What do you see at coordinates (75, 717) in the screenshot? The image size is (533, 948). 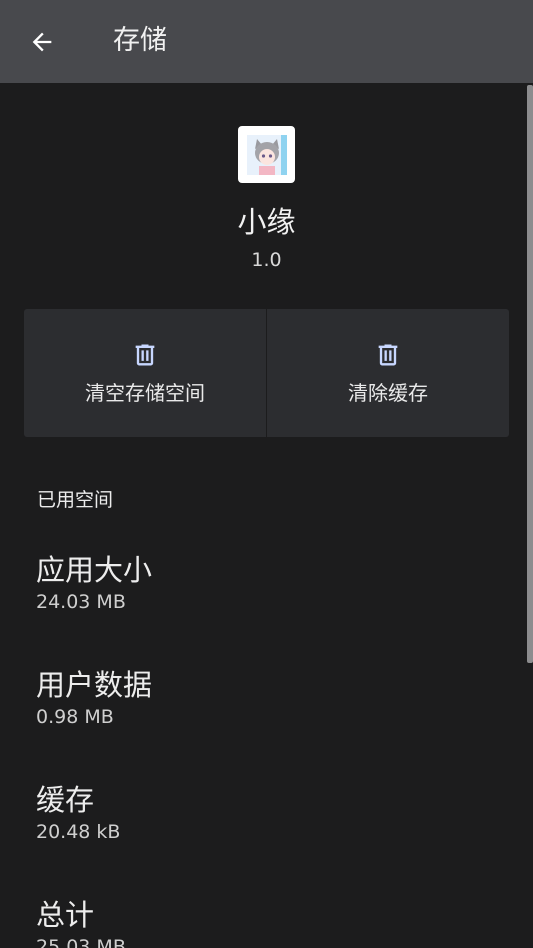 I see `row-value: 0.98 MB` at bounding box center [75, 717].